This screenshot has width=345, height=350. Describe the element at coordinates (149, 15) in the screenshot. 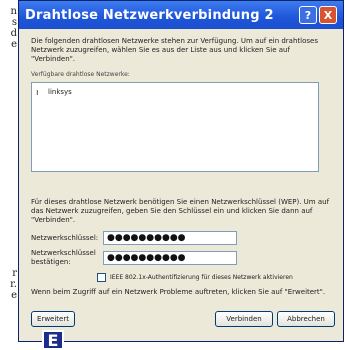

I see `window-title: Drahtlose Netzwerkverbindung 2` at that location.